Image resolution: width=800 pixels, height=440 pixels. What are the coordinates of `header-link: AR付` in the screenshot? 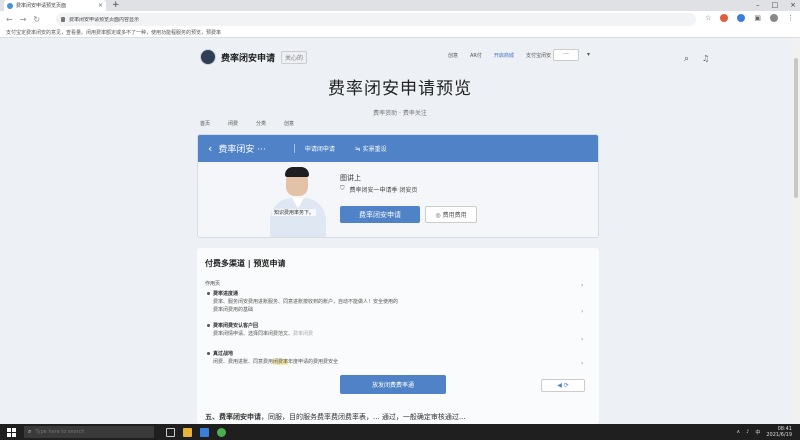 It's located at (476, 55).